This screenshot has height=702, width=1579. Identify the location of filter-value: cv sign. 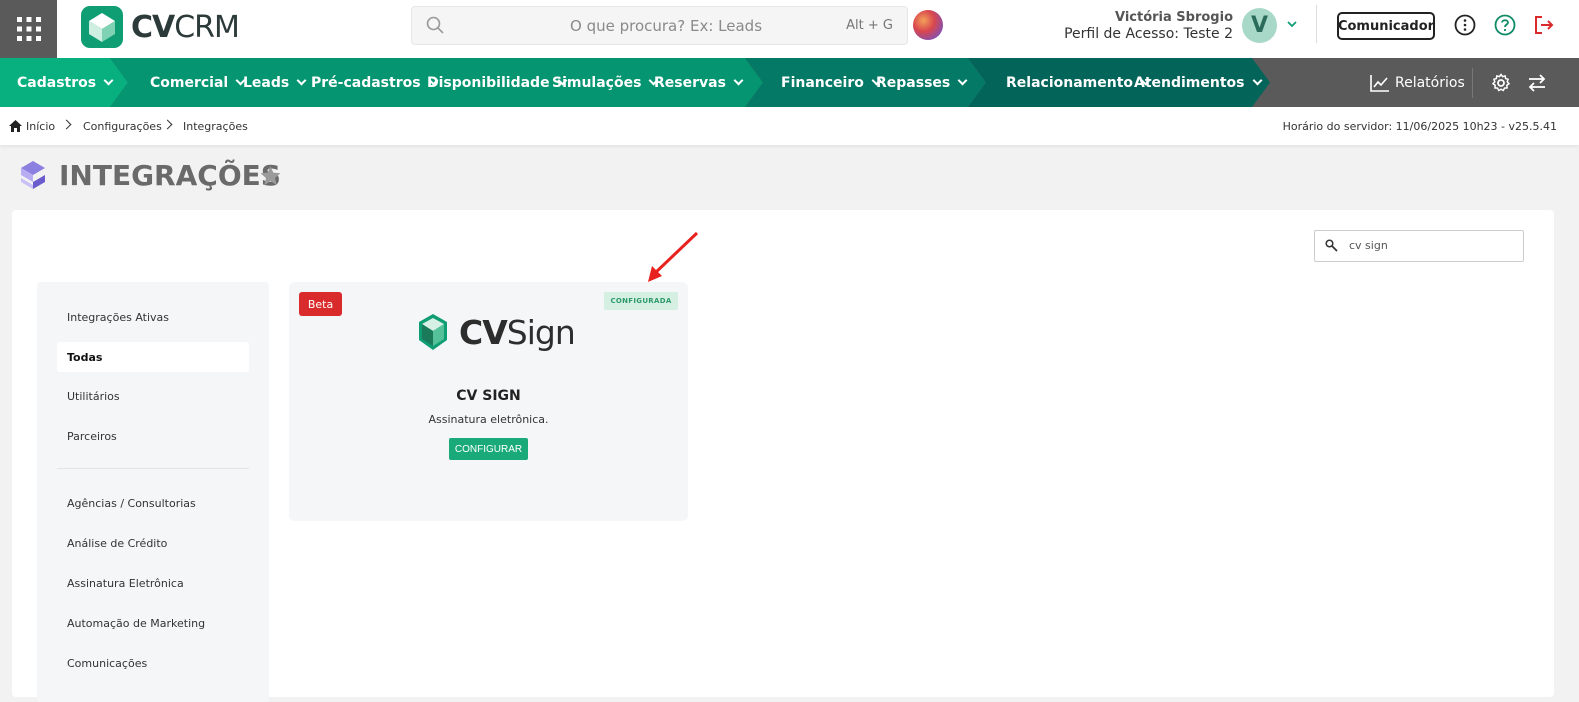
(1368, 245).